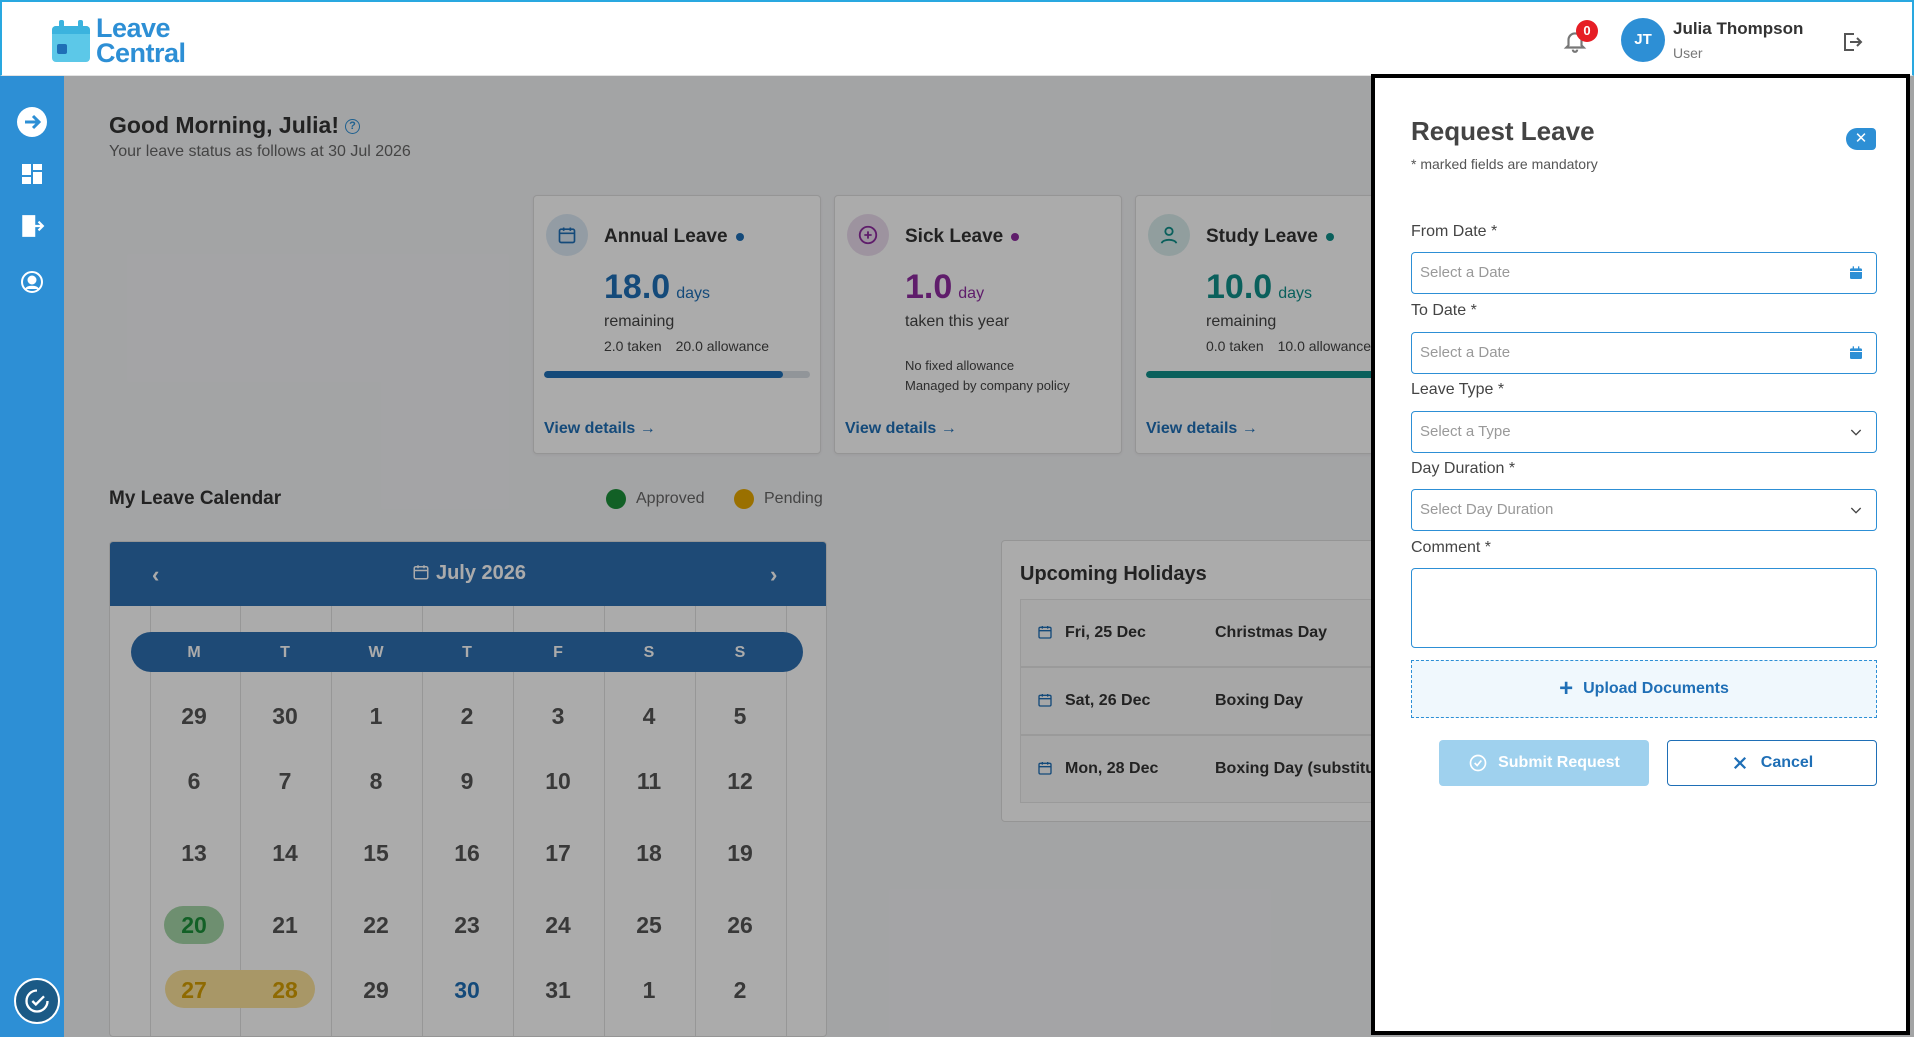 This screenshot has width=1914, height=1037. What do you see at coordinates (1739, 763) in the screenshot?
I see `close-icon` at bounding box center [1739, 763].